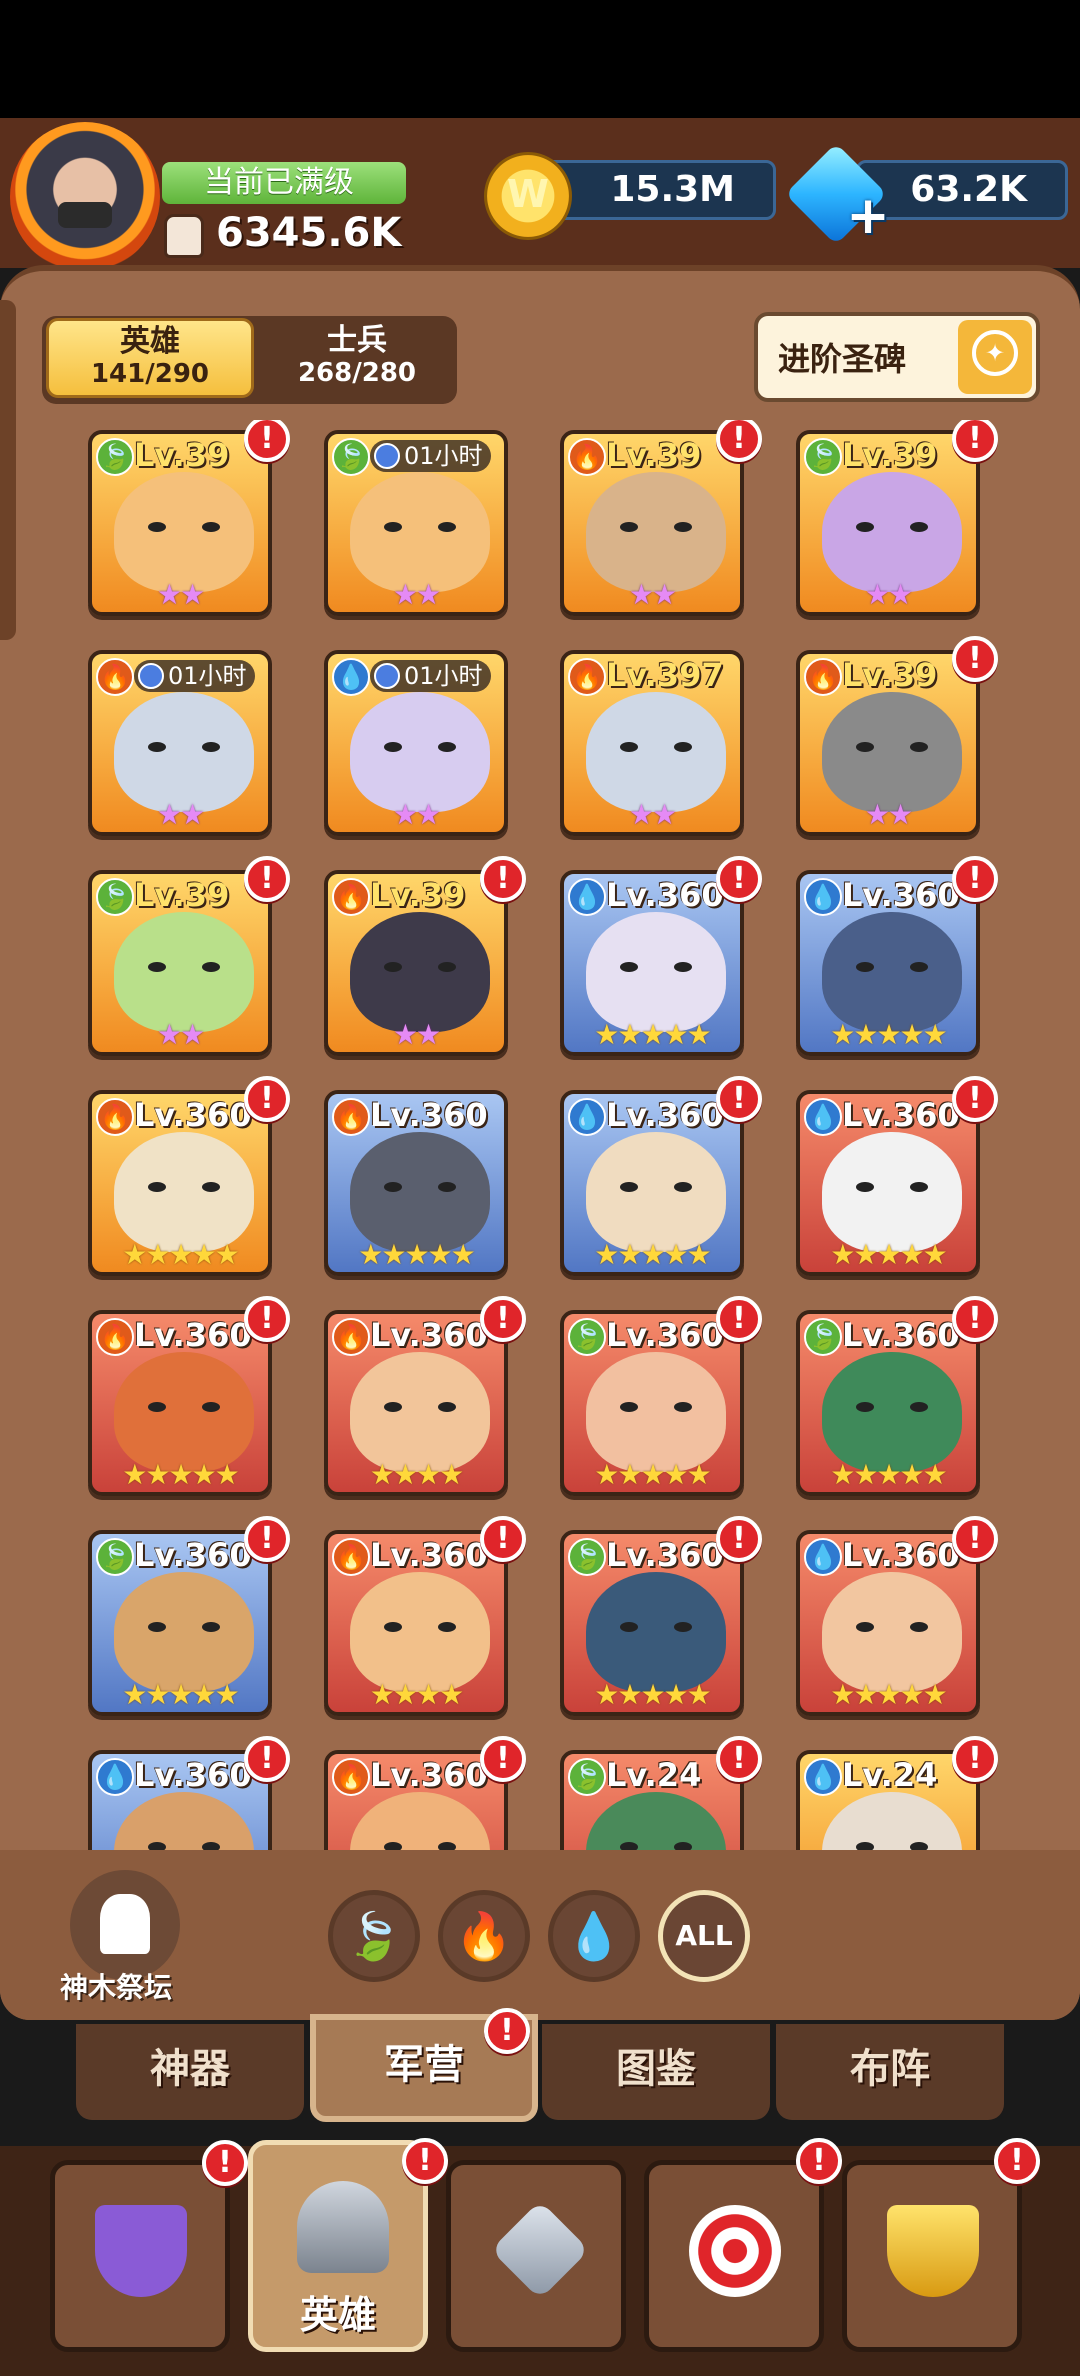  What do you see at coordinates (416, 743) in the screenshot?
I see `hero-card: 💧 01小时 ★★` at bounding box center [416, 743].